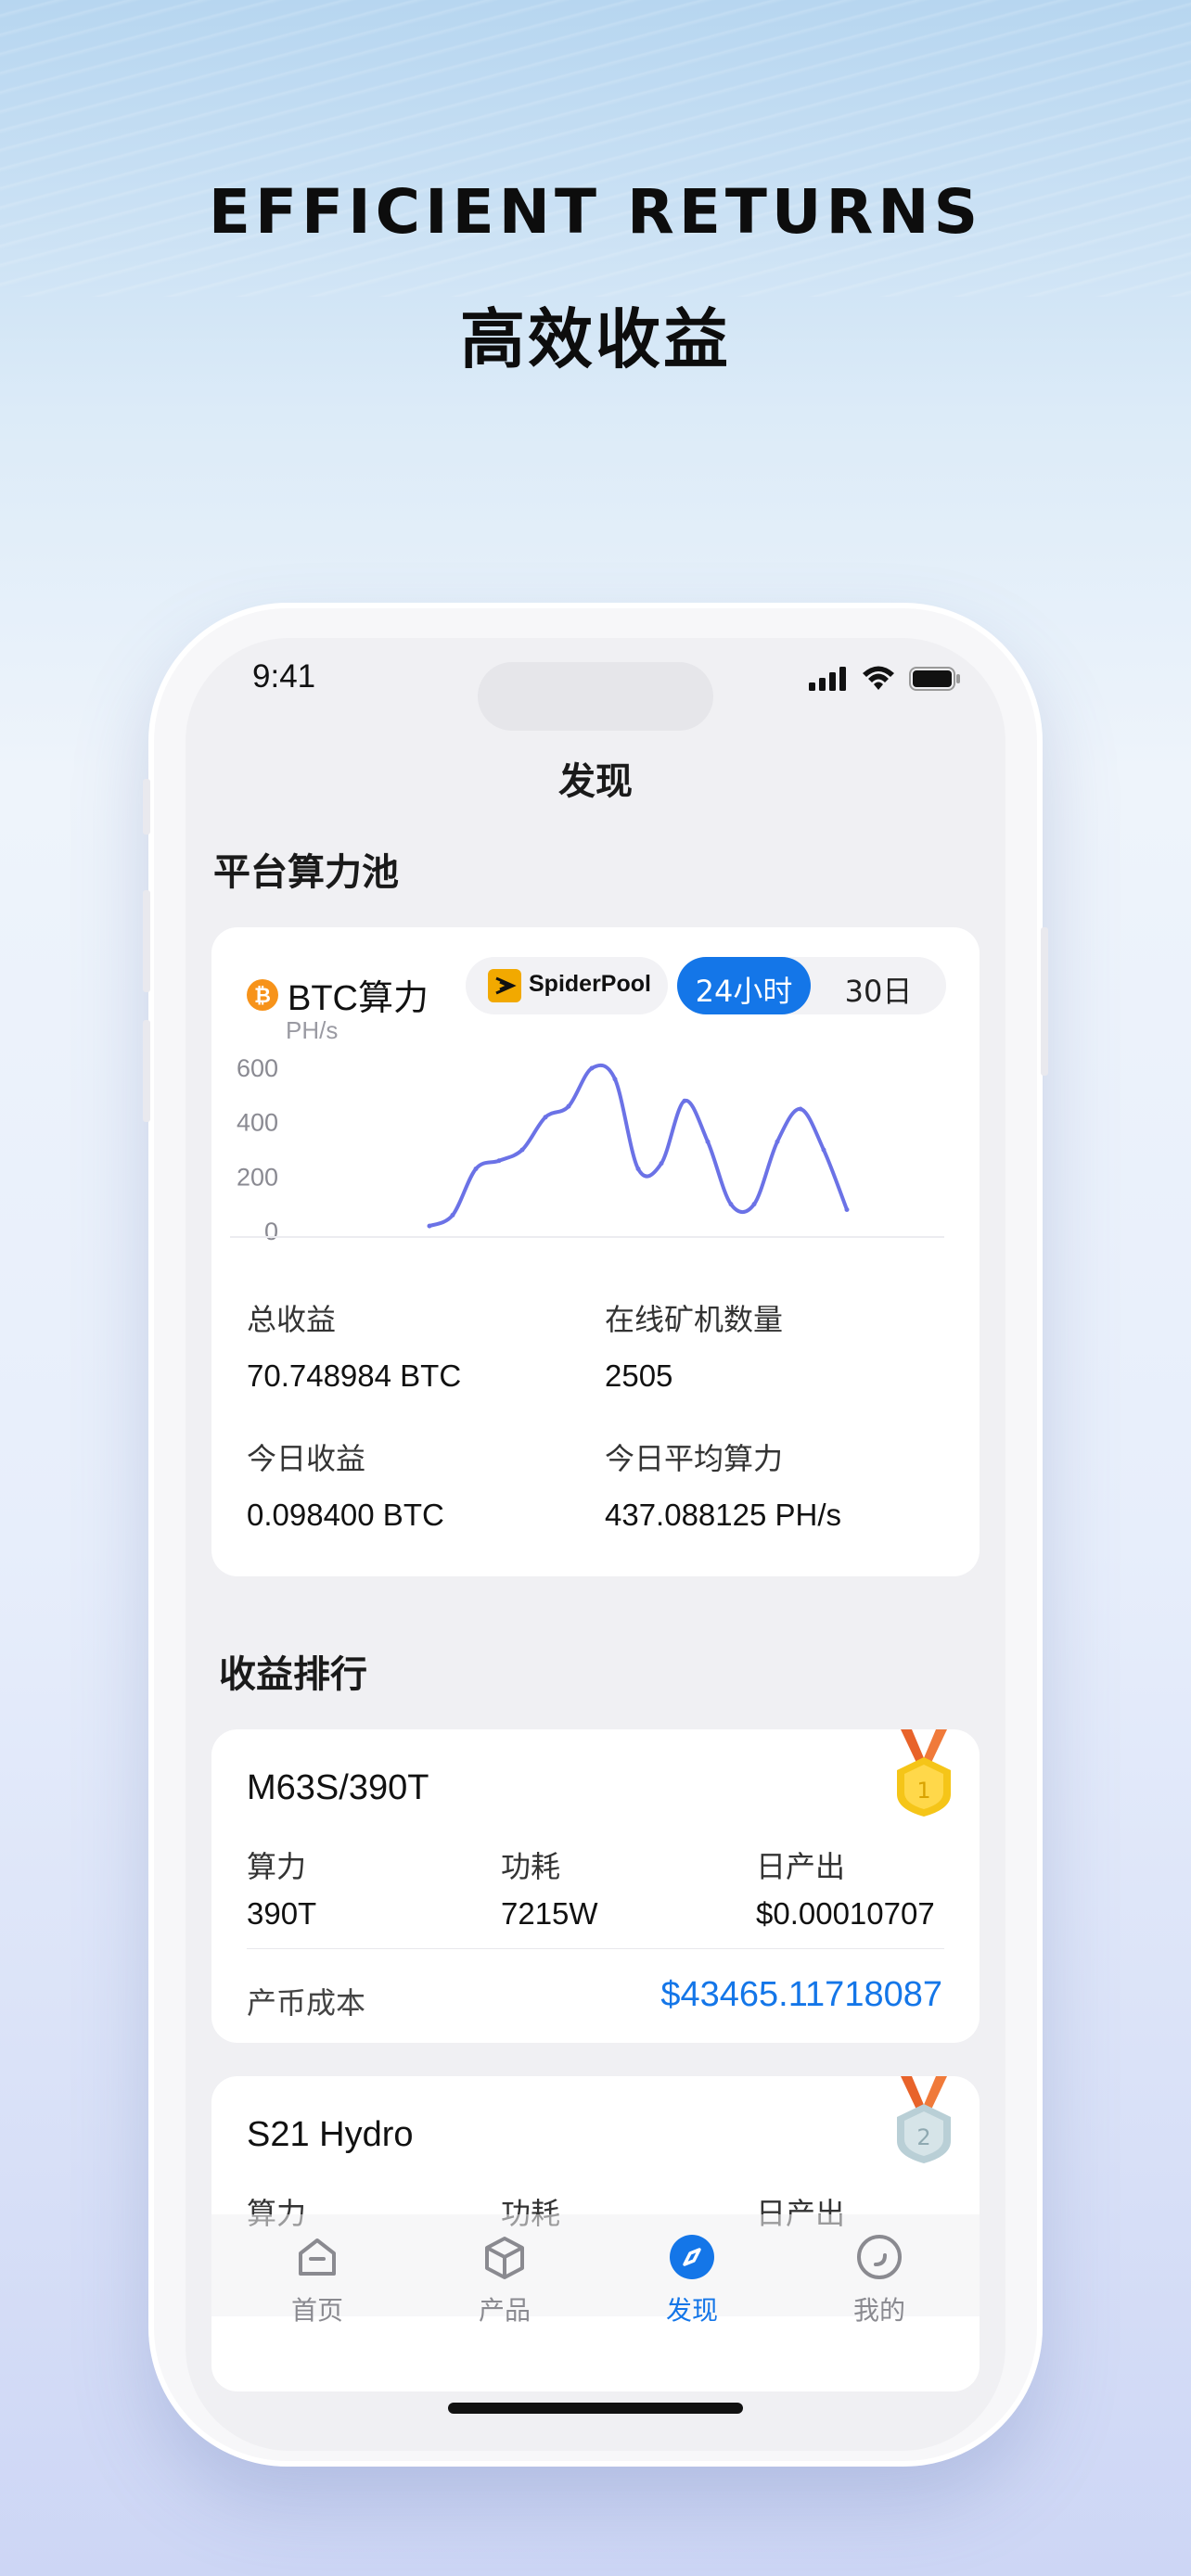 The height and width of the screenshot is (2576, 1191). I want to click on dynamic-island, so click(595, 696).